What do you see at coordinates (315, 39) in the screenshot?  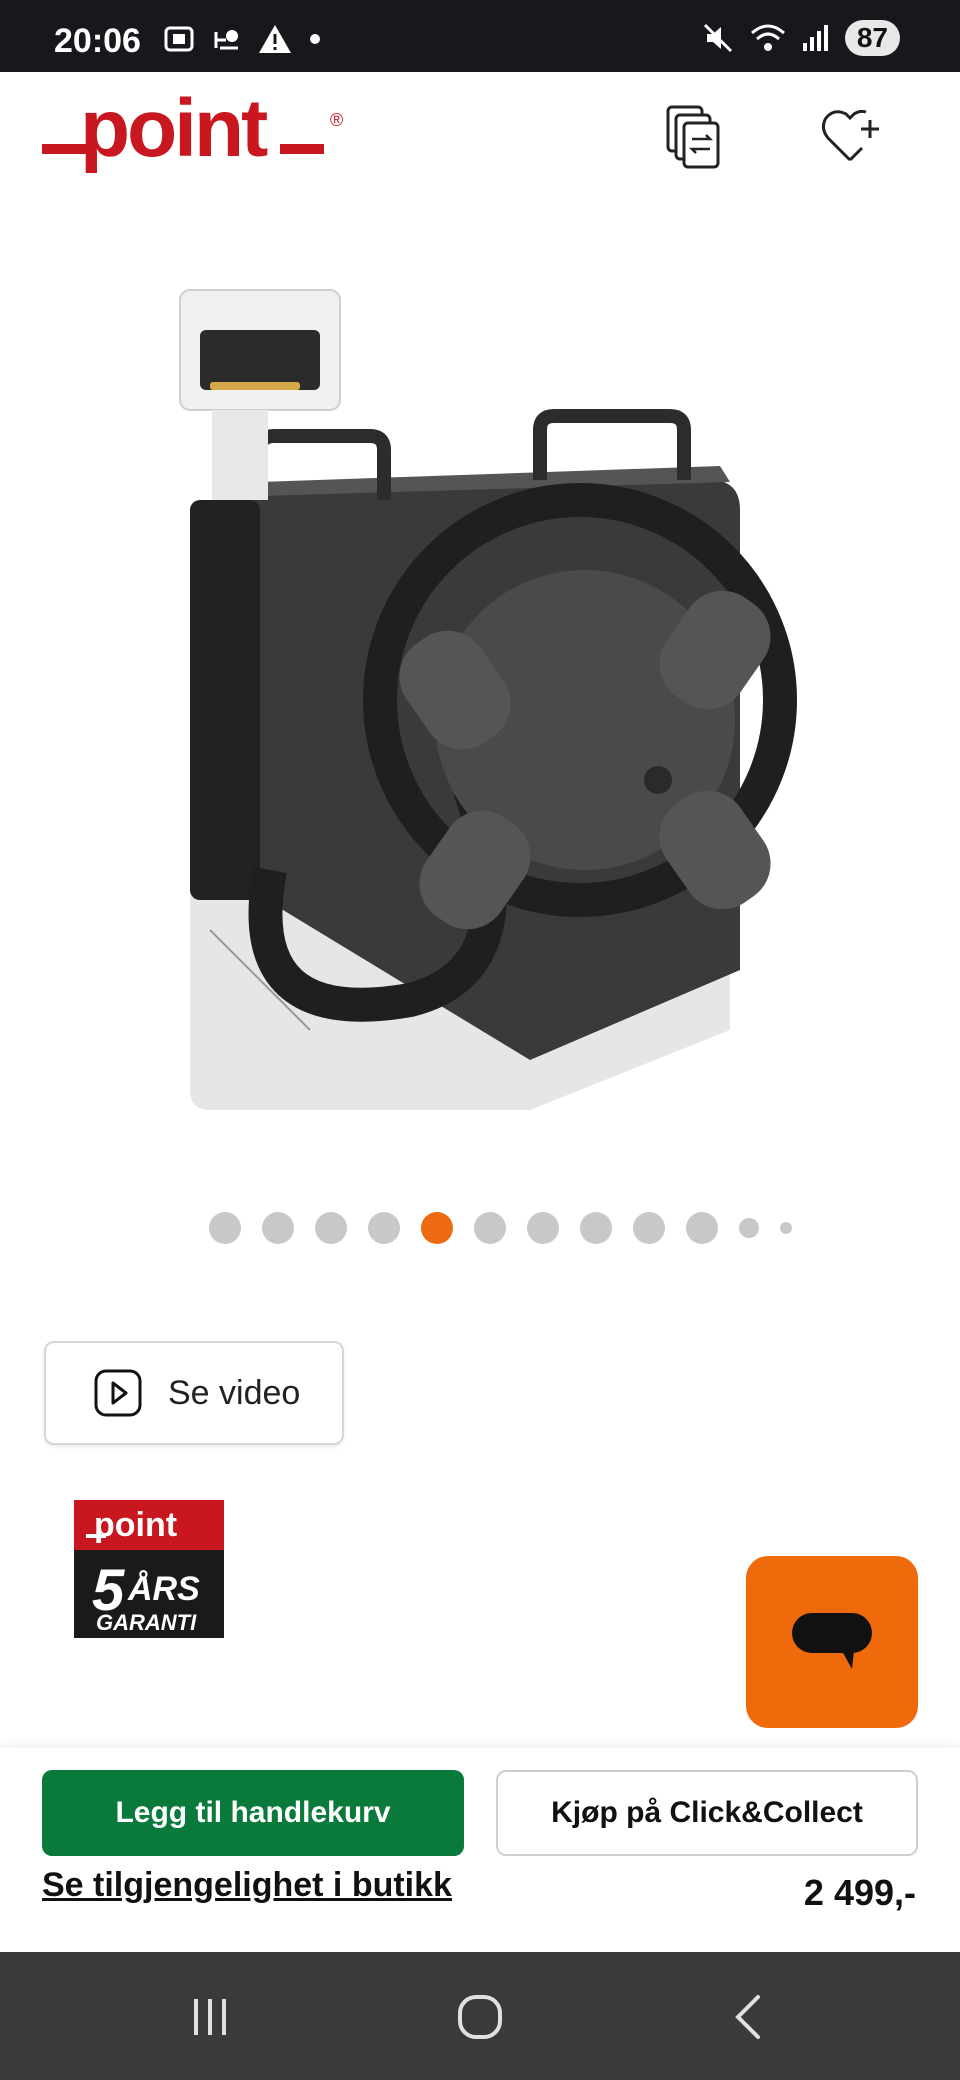 I see `dot-icon` at bounding box center [315, 39].